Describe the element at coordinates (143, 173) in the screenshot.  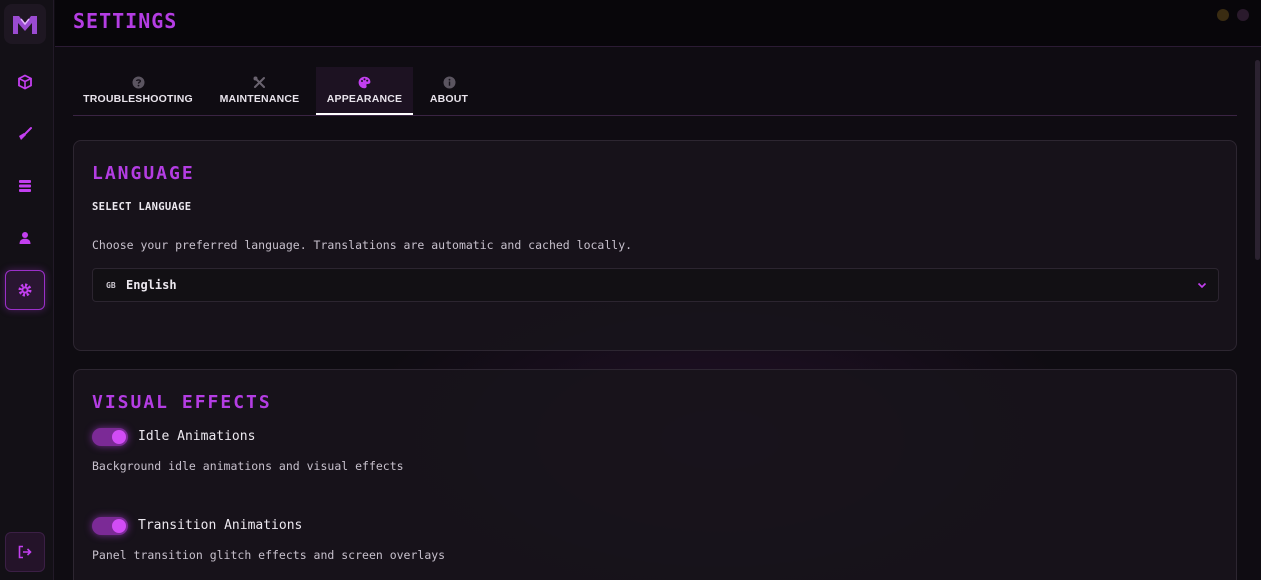
I see `section-title: LANGUAGE` at that location.